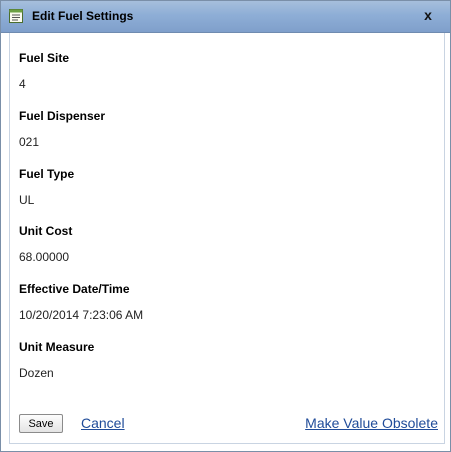 The image size is (451, 452). What do you see at coordinates (46, 231) in the screenshot?
I see `unit-cost-label: Unit Cost` at bounding box center [46, 231].